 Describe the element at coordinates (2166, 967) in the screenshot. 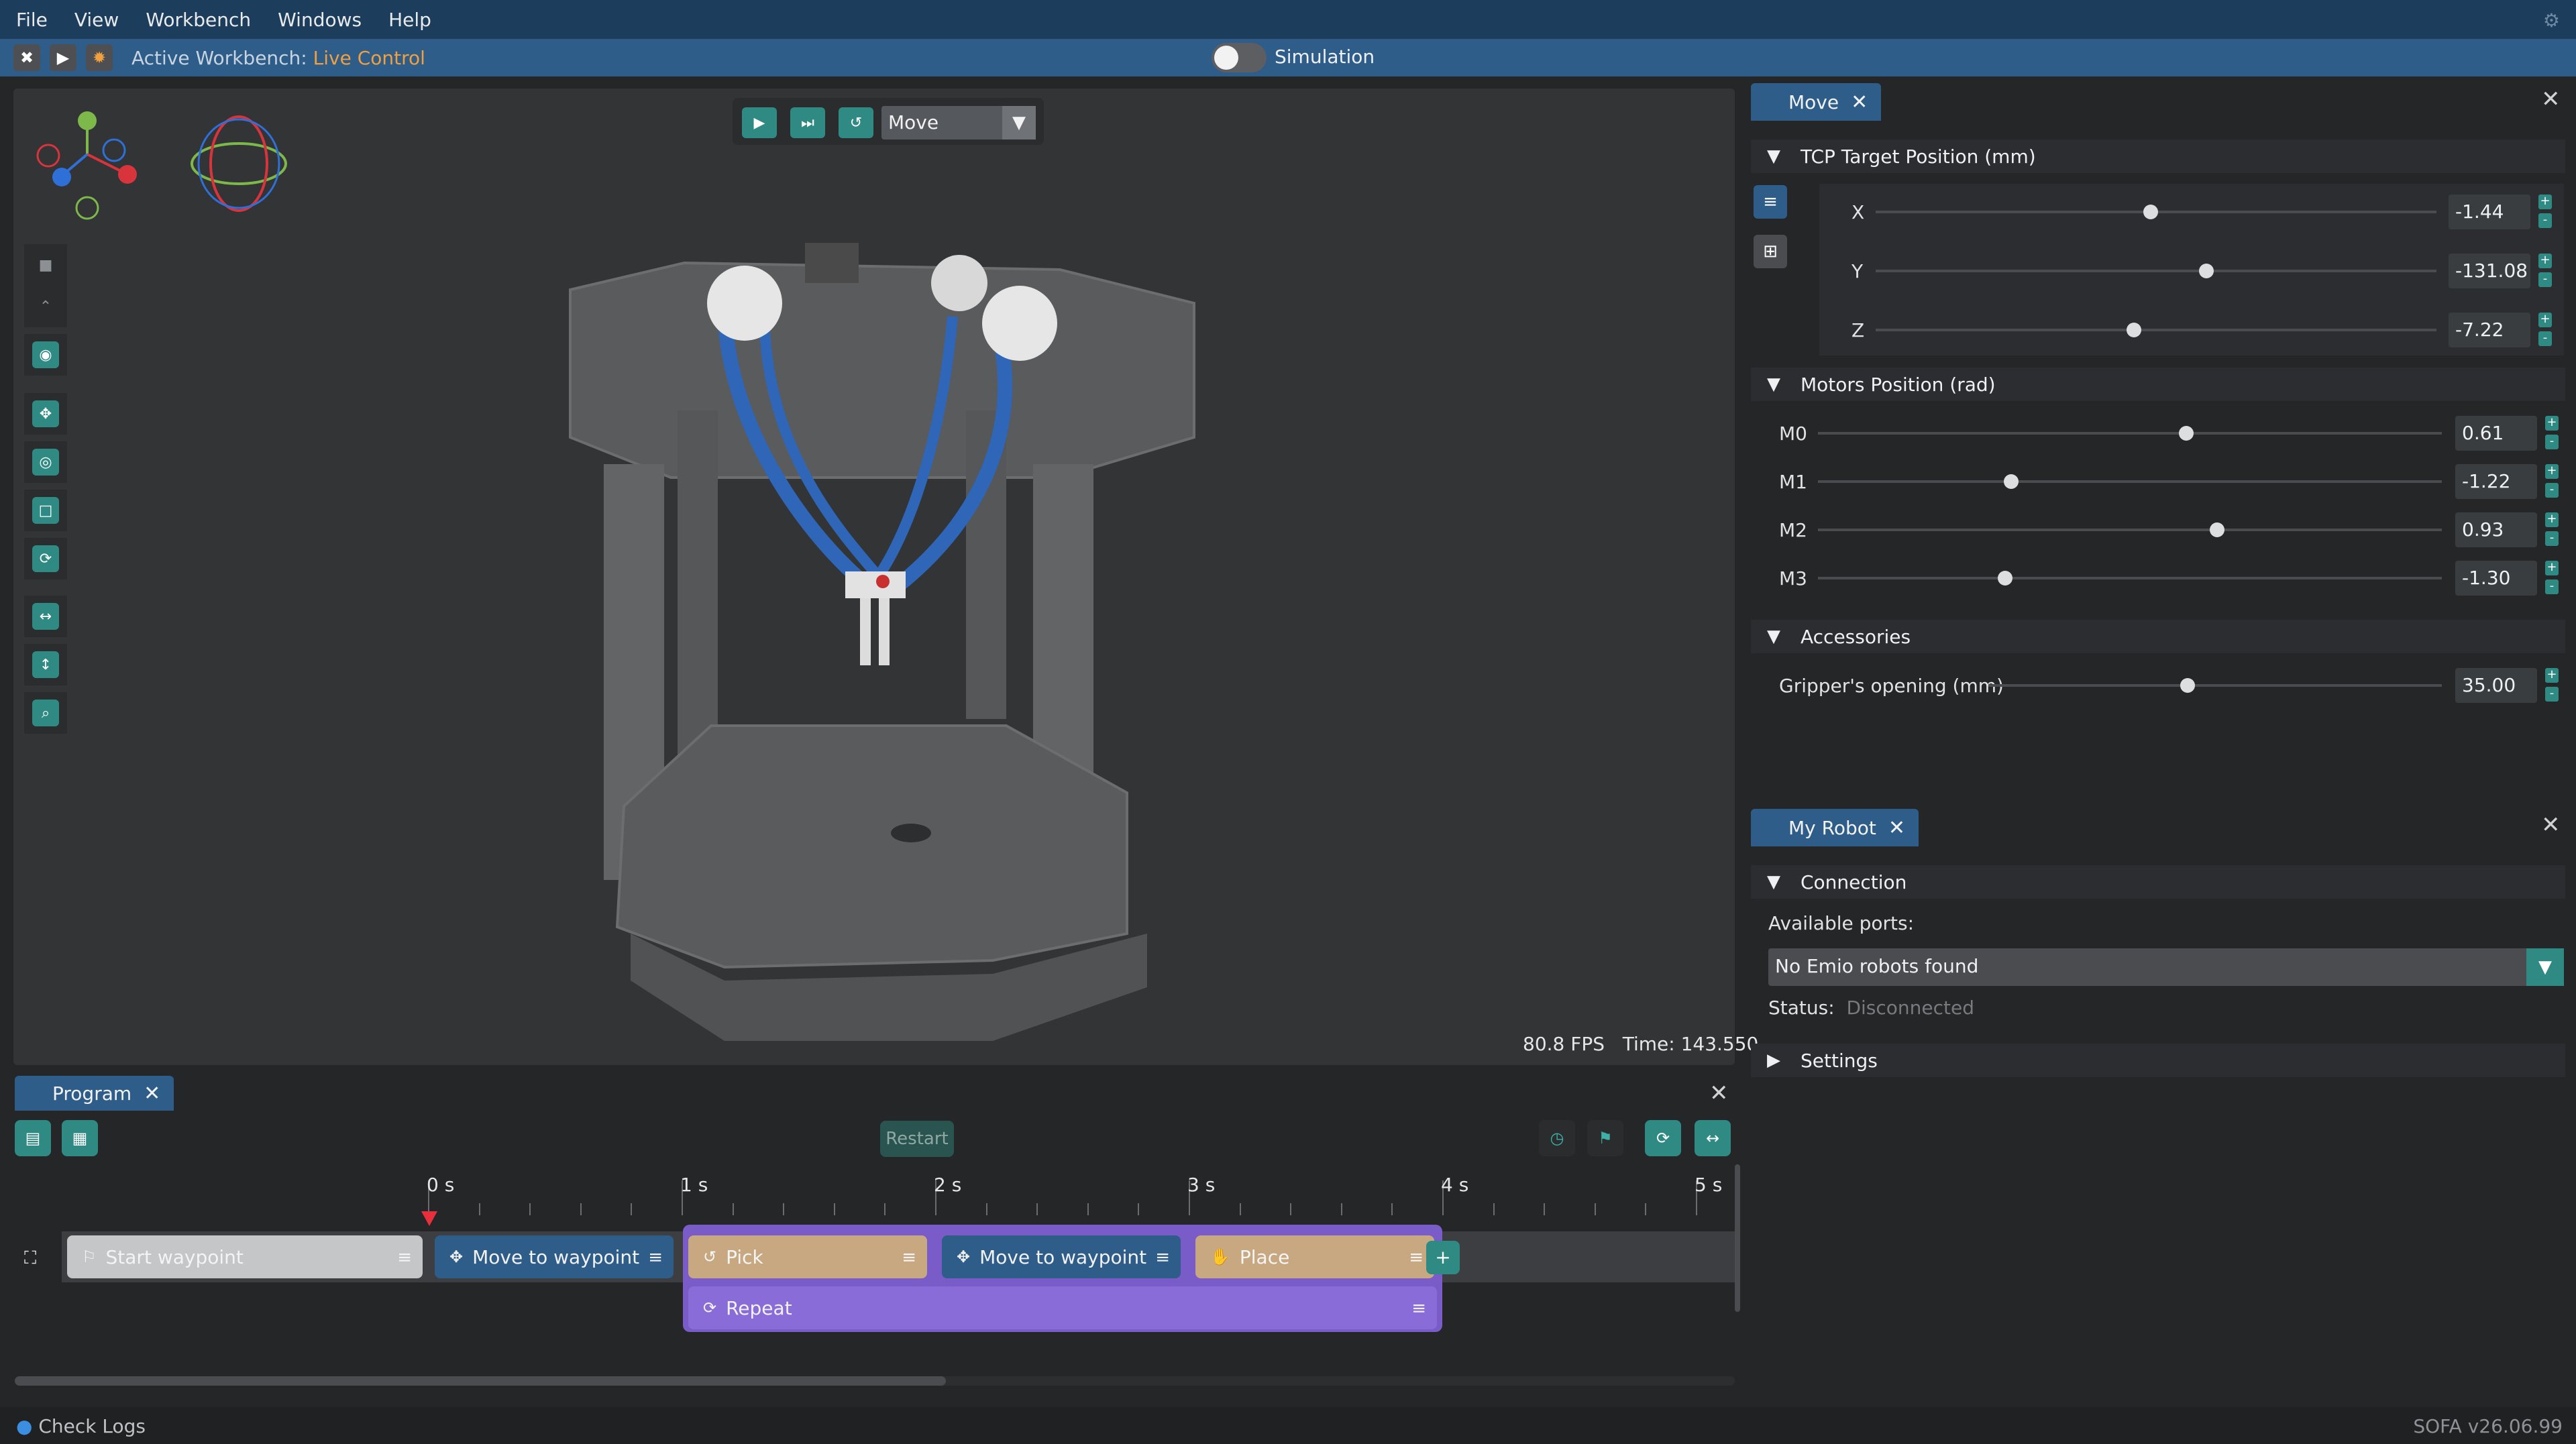

I see `ports-select: No Emio robots found ▼` at that location.